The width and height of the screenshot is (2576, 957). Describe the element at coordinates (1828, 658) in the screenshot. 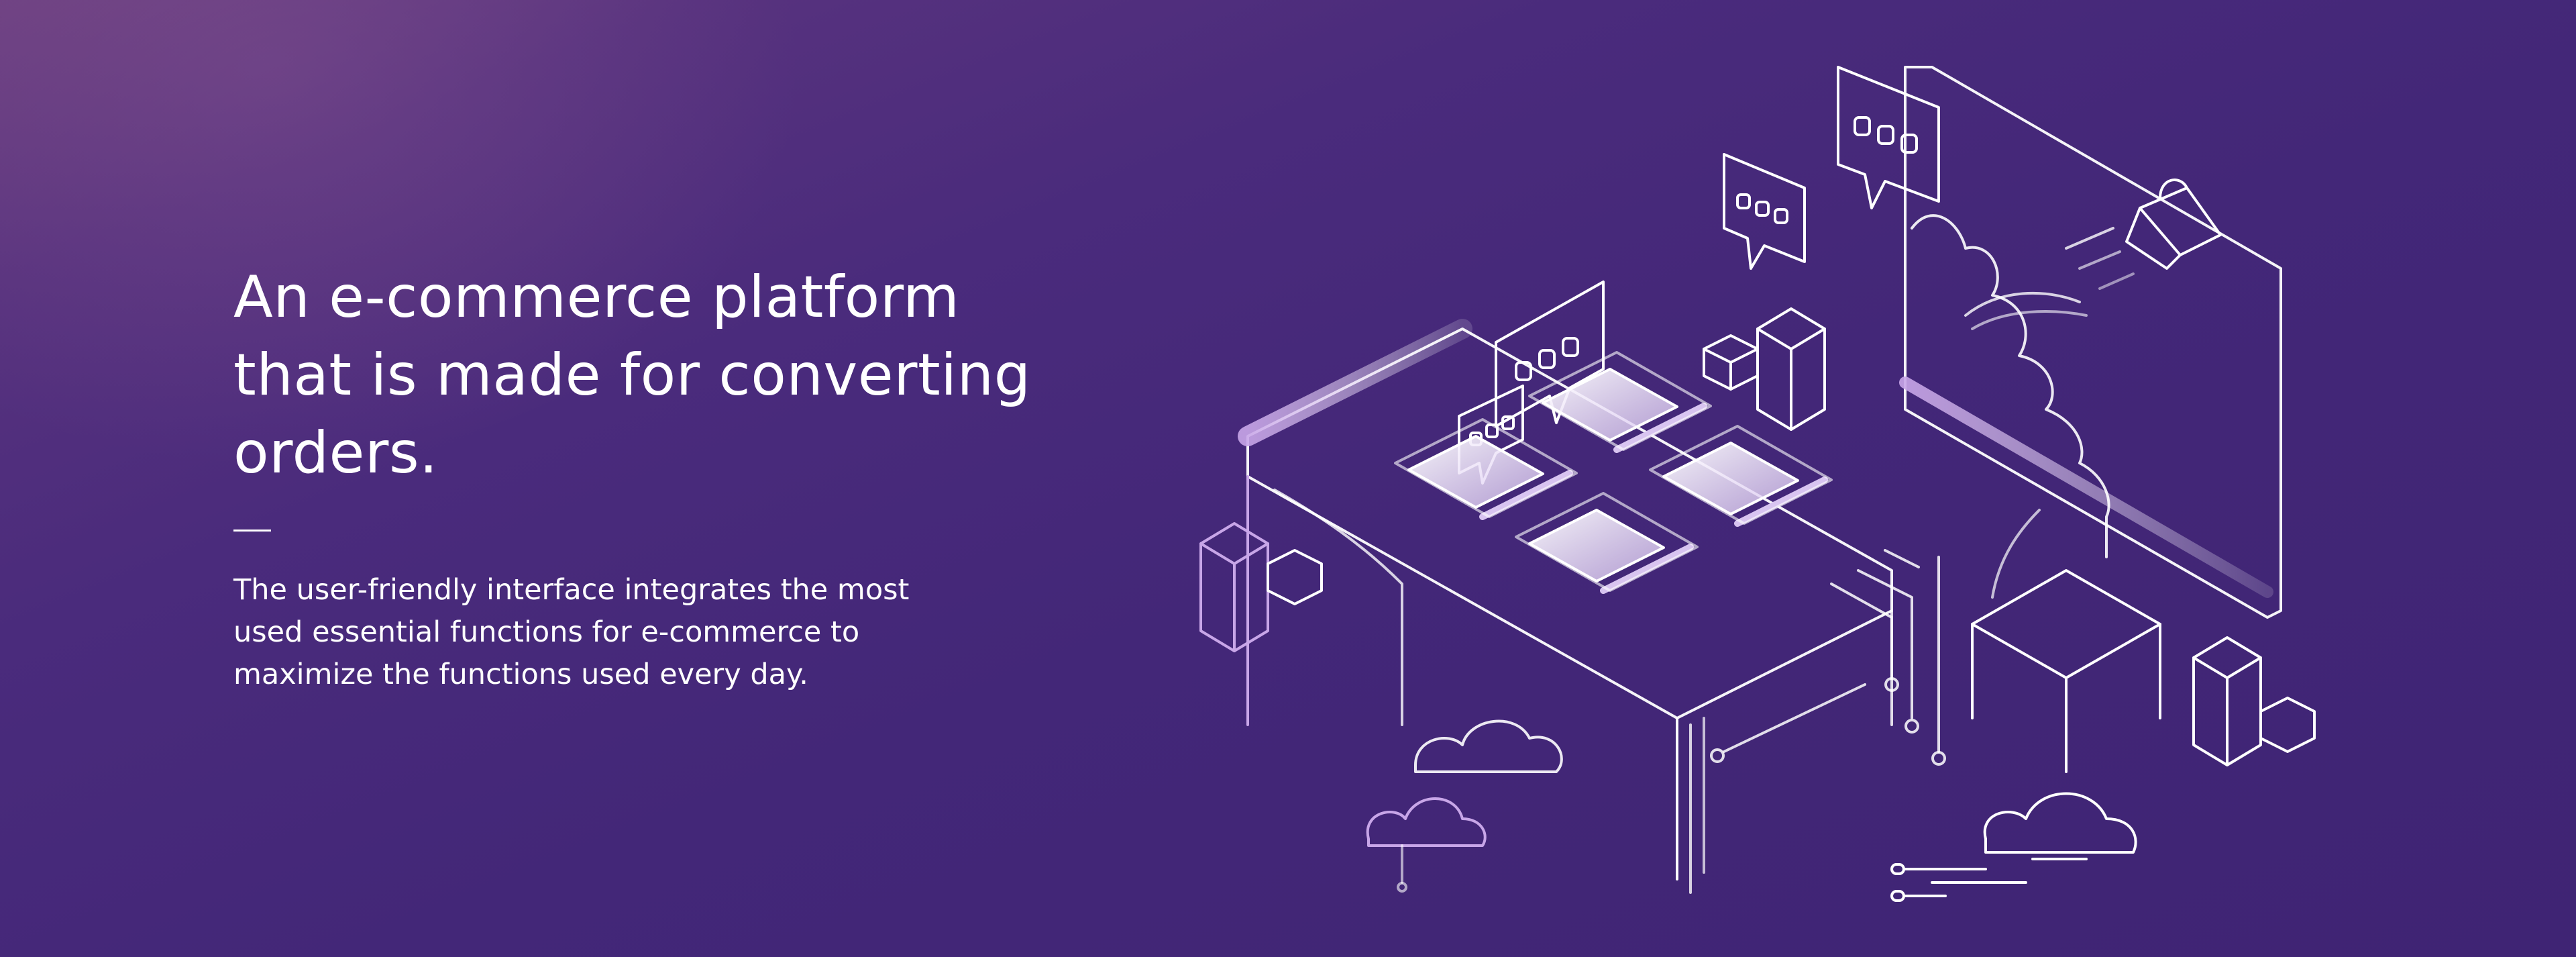

I see `circuit-lines` at that location.